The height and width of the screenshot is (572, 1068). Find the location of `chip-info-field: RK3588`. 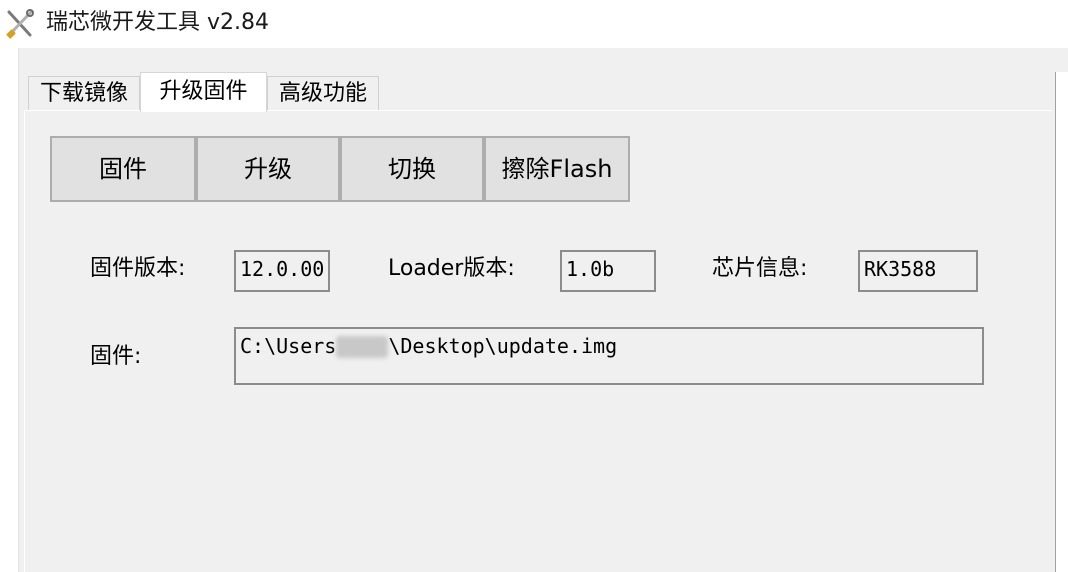

chip-info-field: RK3588 is located at coordinates (918, 271).